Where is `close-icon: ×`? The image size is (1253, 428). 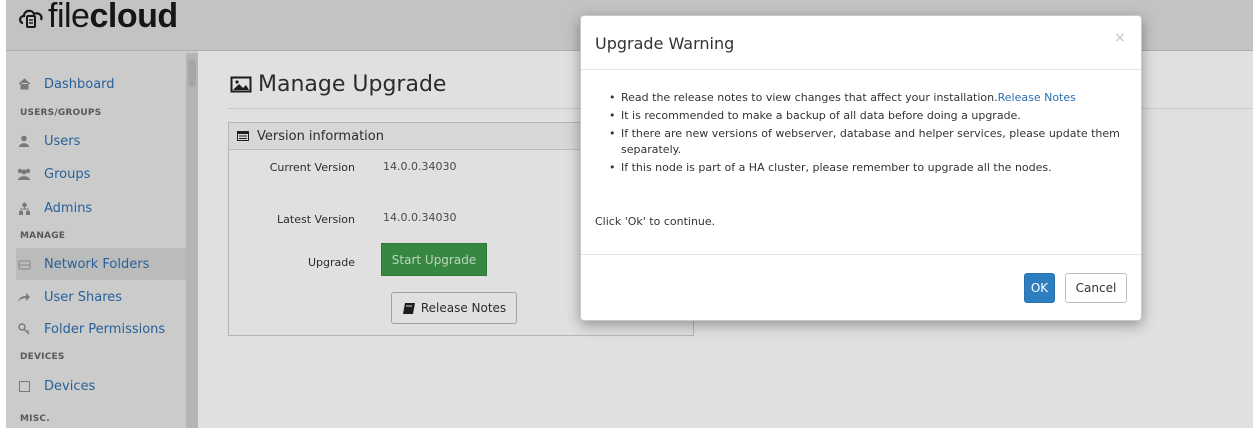
close-icon: × is located at coordinates (1120, 38).